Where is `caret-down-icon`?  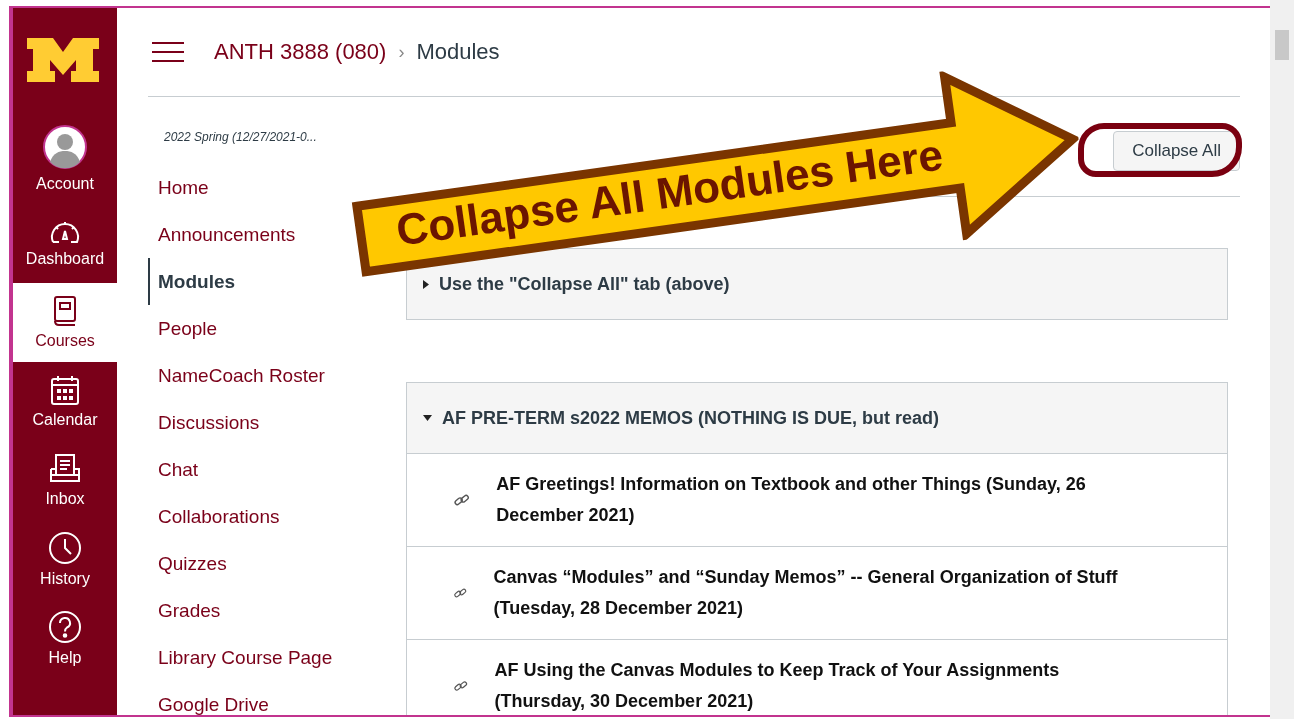 caret-down-icon is located at coordinates (427, 418).